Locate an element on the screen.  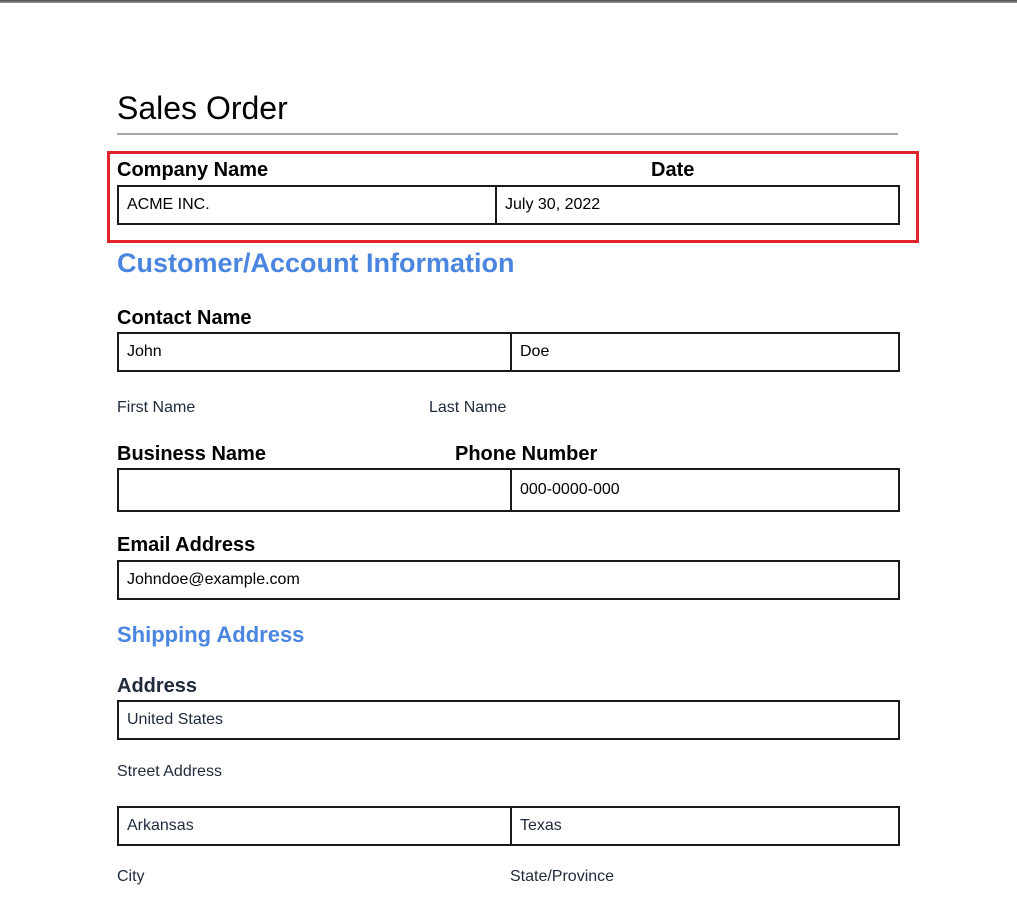
business-name-field is located at coordinates (314, 490).